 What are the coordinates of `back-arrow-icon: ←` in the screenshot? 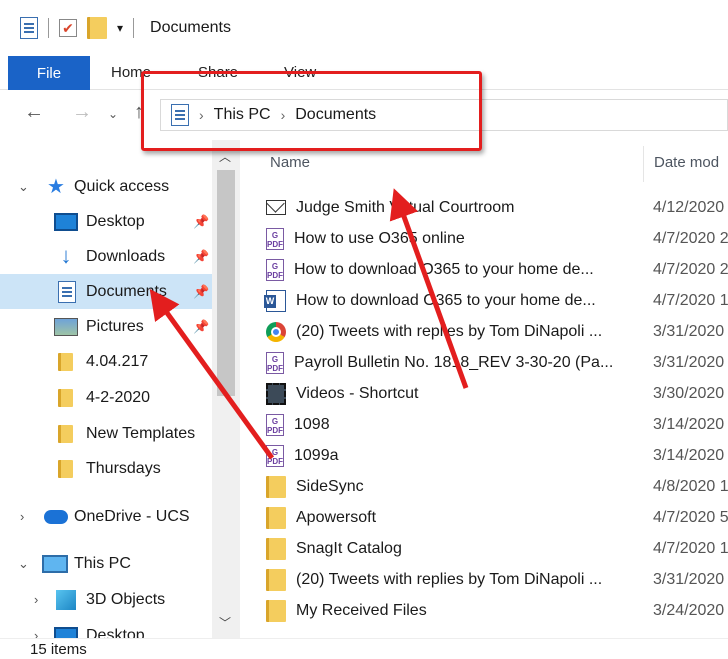 It's located at (34, 112).